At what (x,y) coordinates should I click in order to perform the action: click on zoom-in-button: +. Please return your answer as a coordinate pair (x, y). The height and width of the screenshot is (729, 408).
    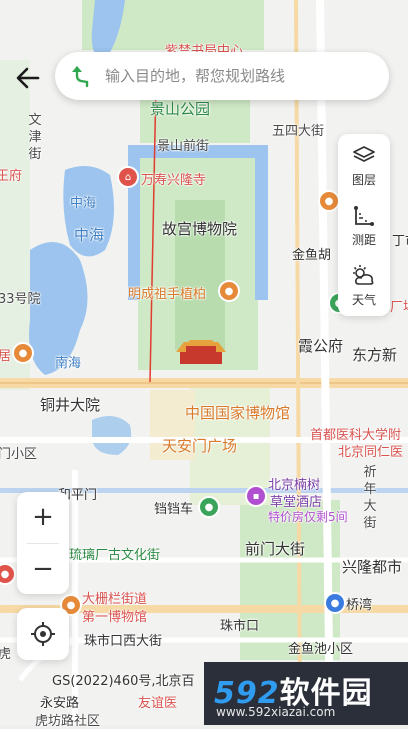
    Looking at the image, I should click on (43, 517).